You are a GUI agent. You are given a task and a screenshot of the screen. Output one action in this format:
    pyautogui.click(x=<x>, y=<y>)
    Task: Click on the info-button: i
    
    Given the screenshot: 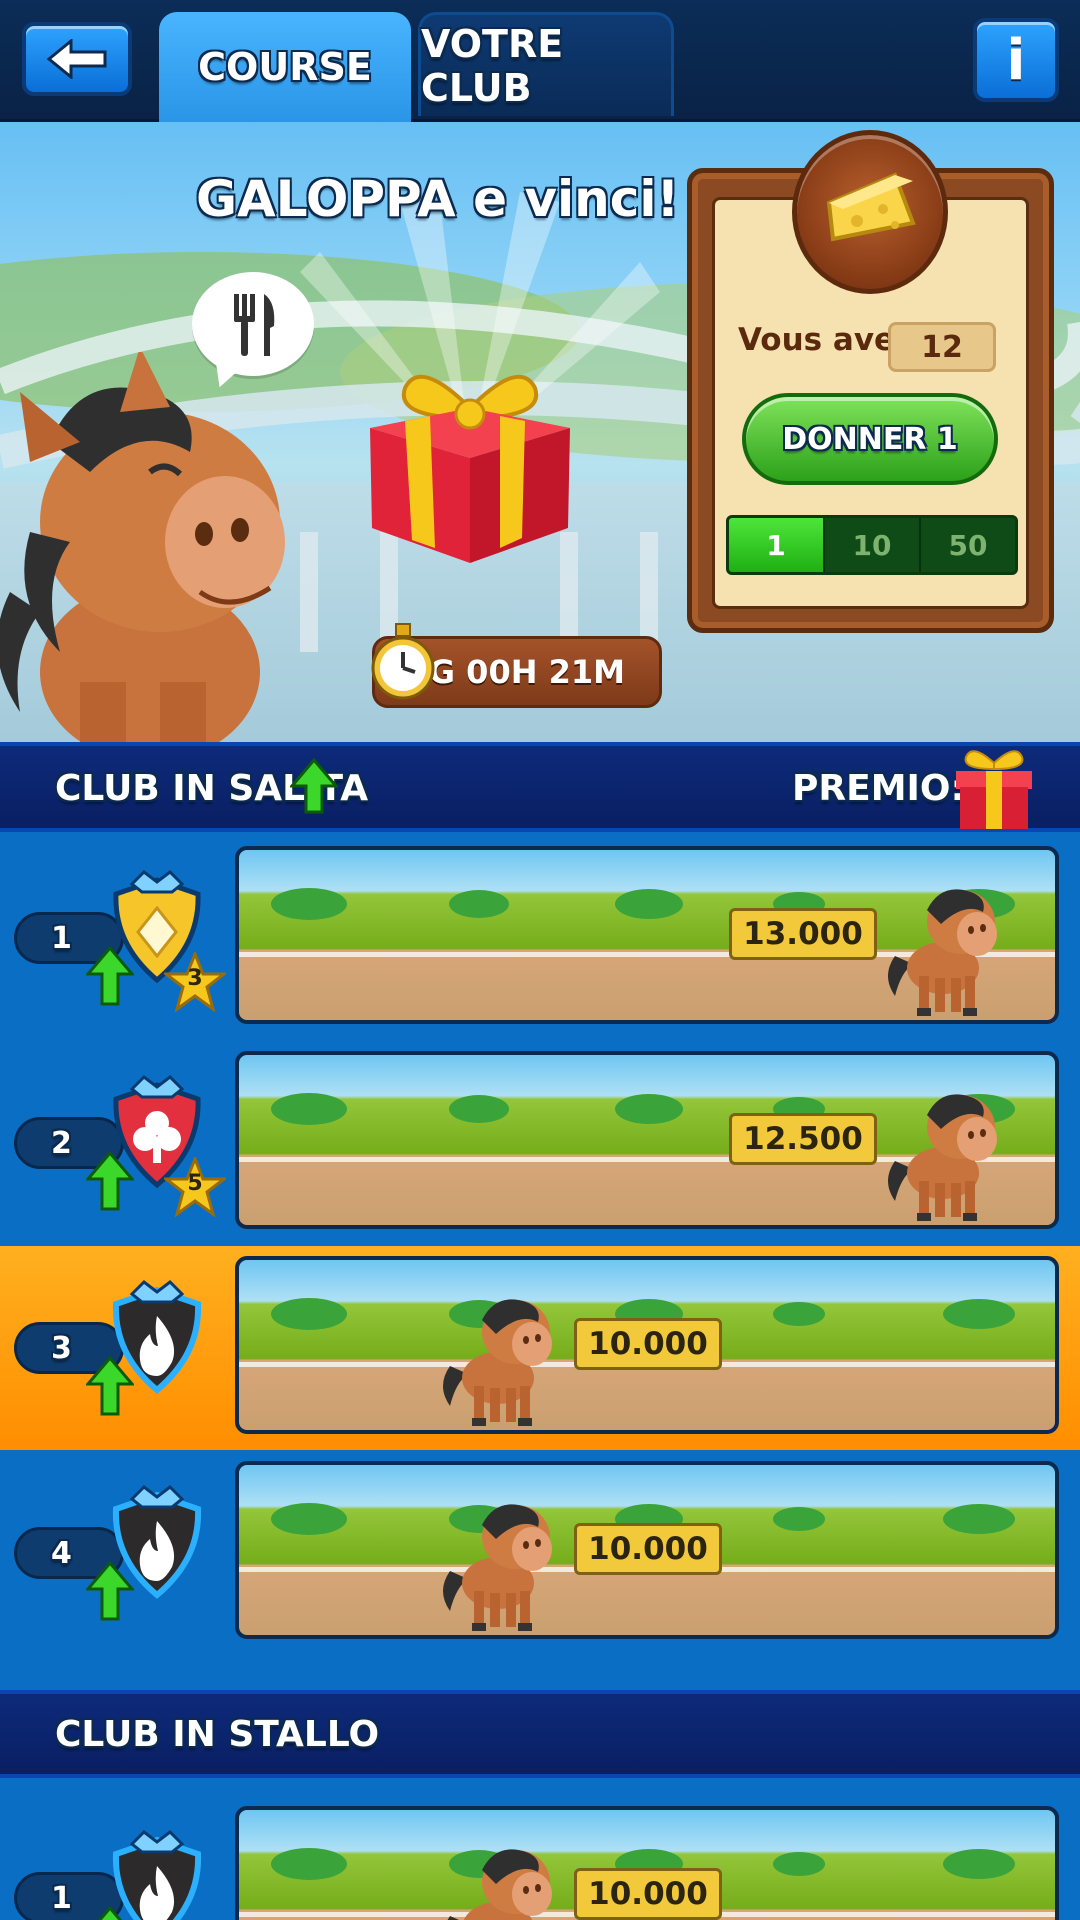 What is the action you would take?
    pyautogui.click(x=1016, y=60)
    